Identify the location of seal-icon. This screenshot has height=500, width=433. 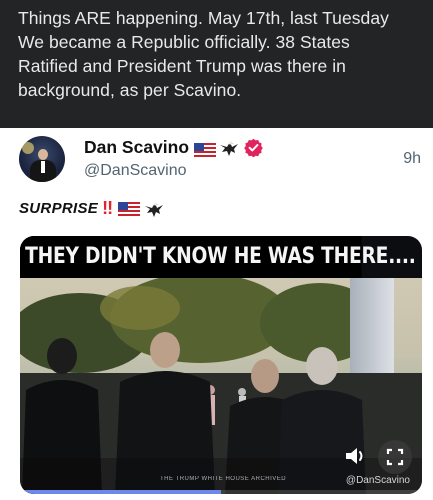
(28, 148).